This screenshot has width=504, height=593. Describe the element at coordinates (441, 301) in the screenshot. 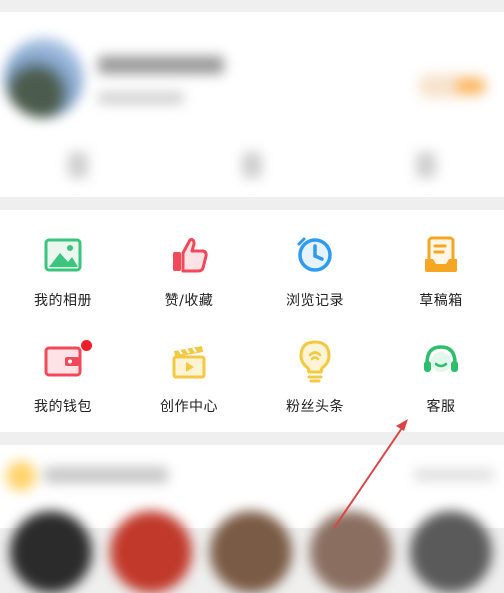

I see `menu-label: 草稿箱` at that location.